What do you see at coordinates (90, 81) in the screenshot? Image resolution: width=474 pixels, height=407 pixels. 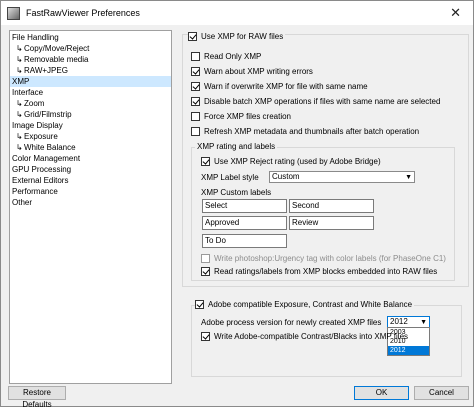 I see `sidebar-item-xmp: XMP` at bounding box center [90, 81].